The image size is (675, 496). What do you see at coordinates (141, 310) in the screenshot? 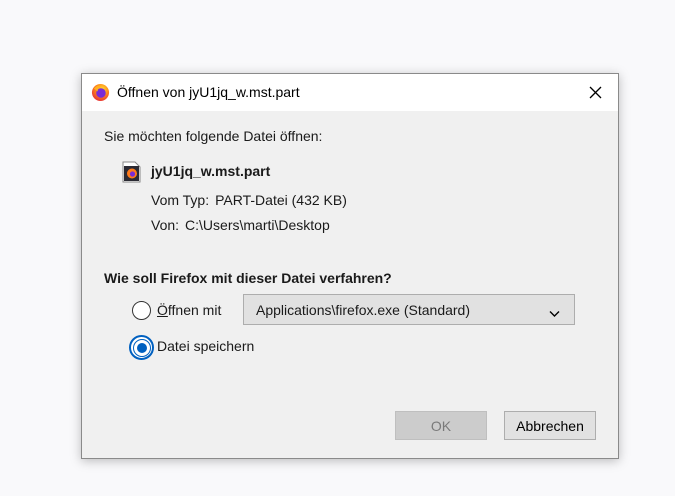
I see `open-with-radio` at bounding box center [141, 310].